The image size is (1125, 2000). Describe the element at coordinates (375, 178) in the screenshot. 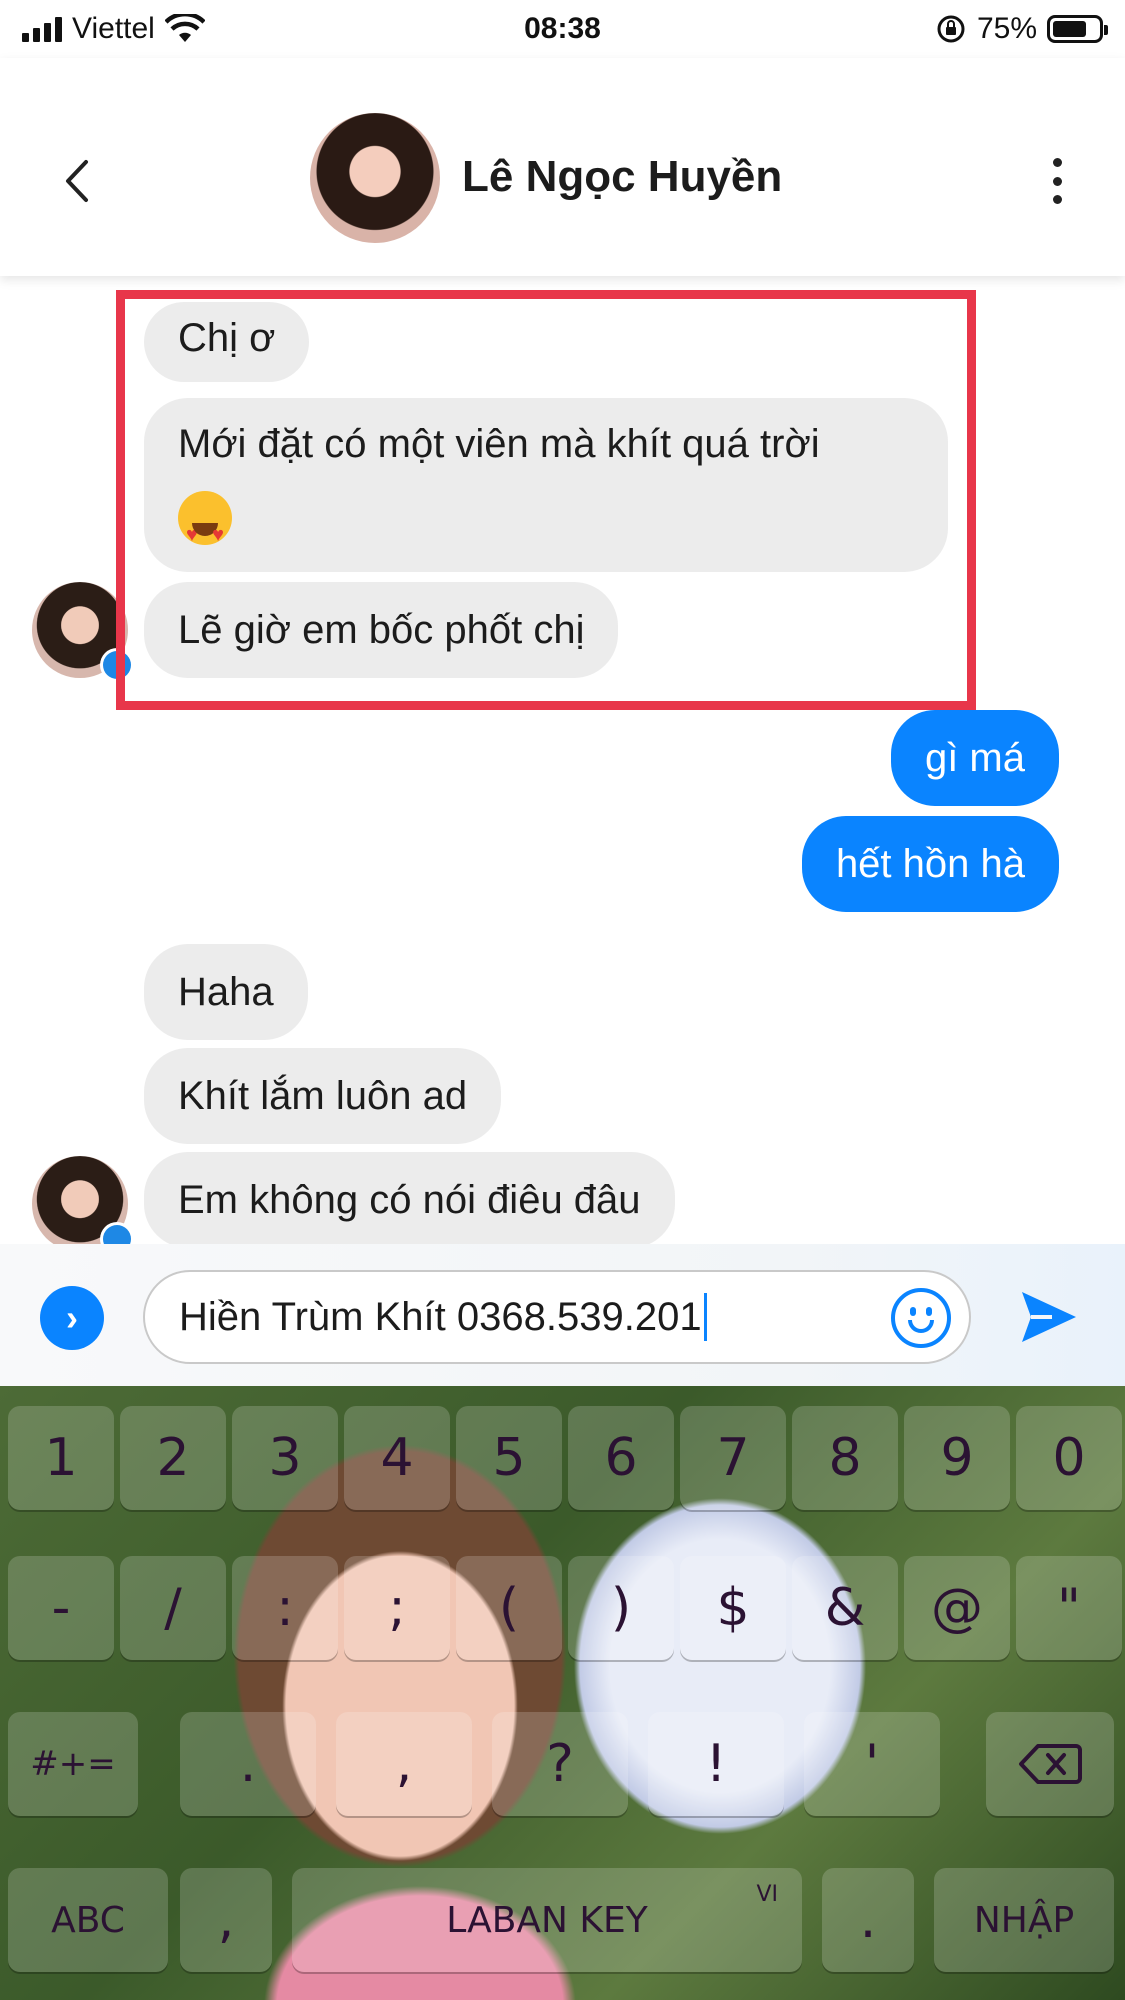

I see `contact-avatar` at that location.